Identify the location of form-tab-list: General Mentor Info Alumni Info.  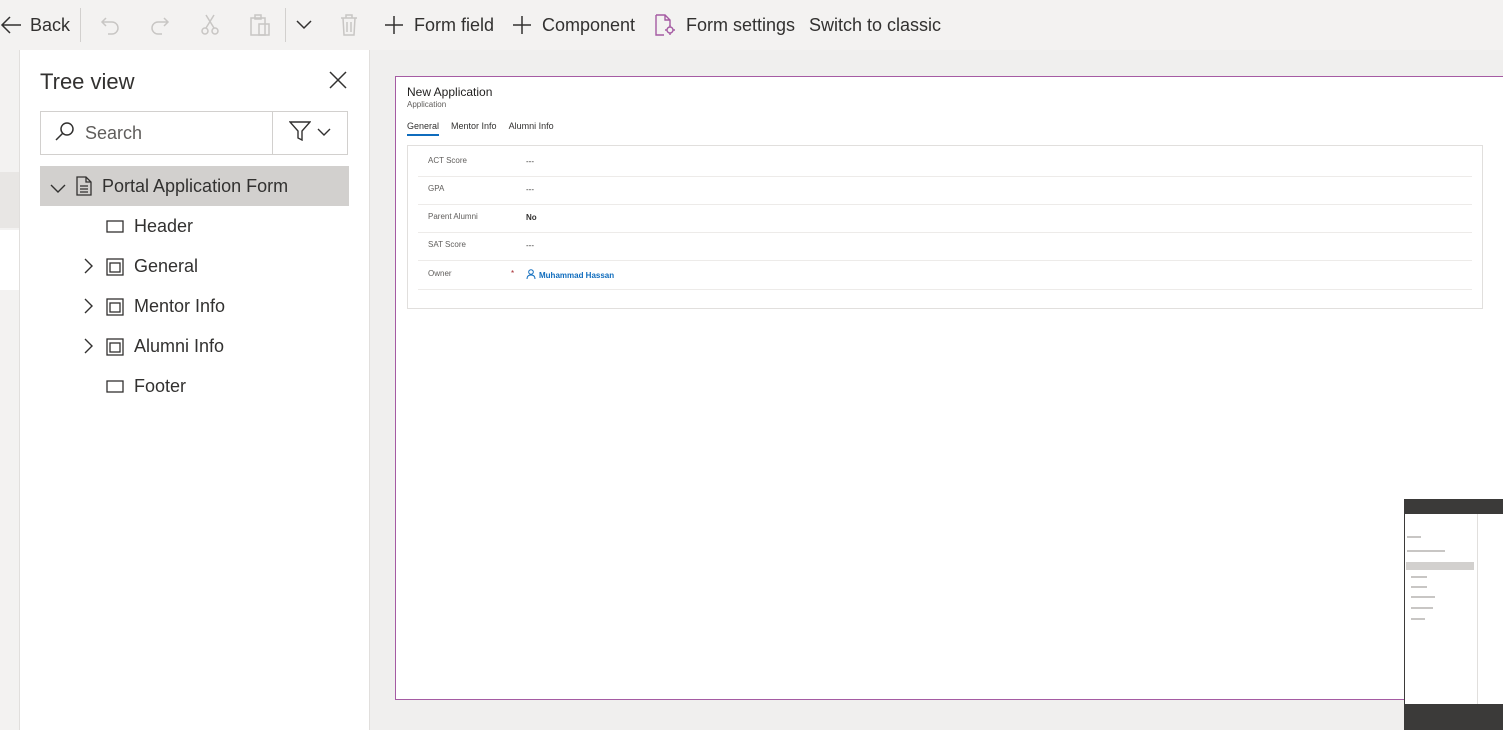
(480, 128).